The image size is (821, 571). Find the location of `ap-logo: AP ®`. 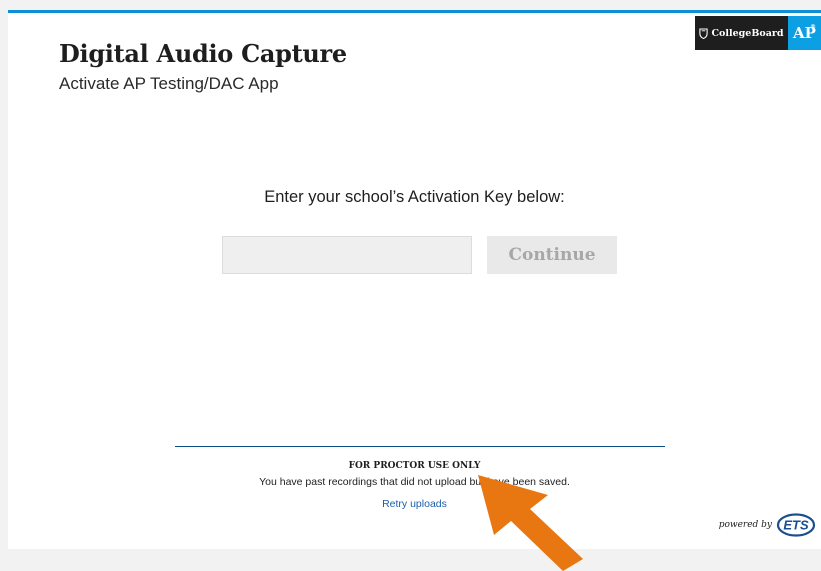

ap-logo: AP ® is located at coordinates (804, 33).